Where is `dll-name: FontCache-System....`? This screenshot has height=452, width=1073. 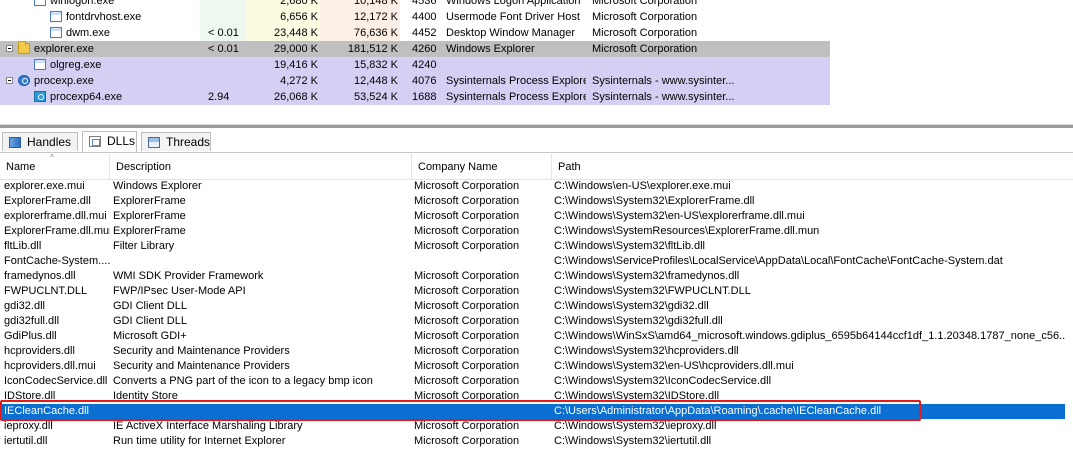 dll-name: FontCache-System.... is located at coordinates (57, 261).